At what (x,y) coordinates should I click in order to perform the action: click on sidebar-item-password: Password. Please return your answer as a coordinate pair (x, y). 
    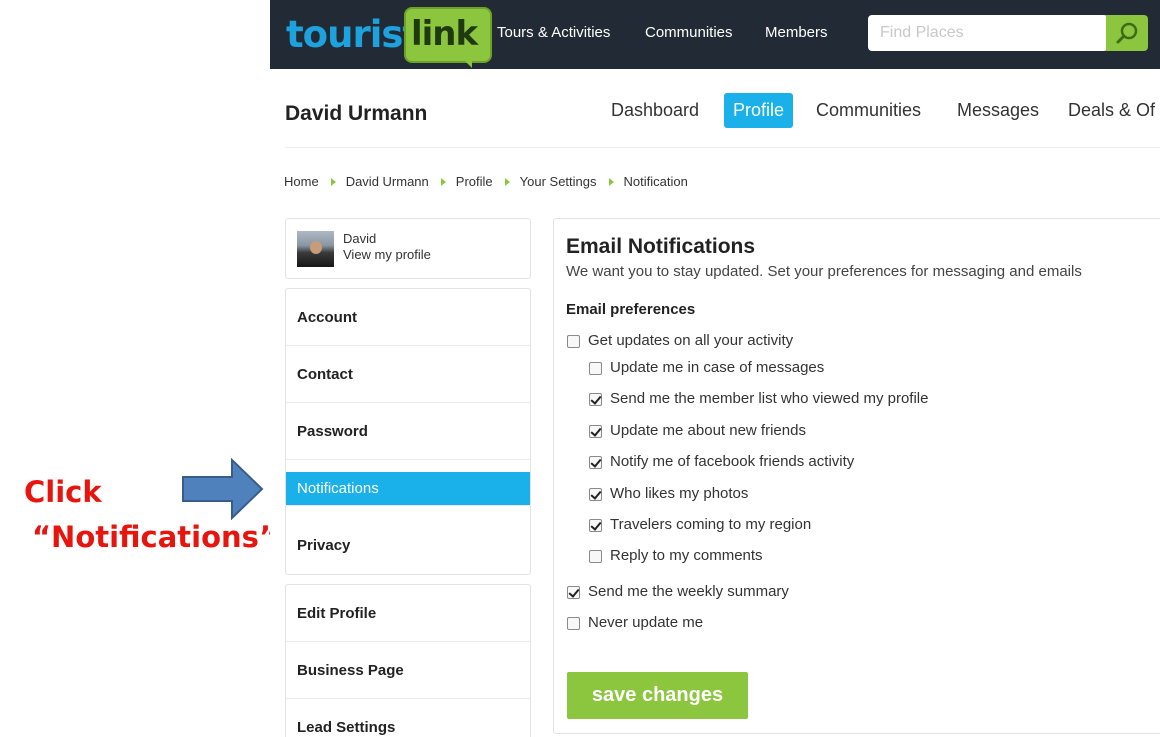
    Looking at the image, I should click on (408, 431).